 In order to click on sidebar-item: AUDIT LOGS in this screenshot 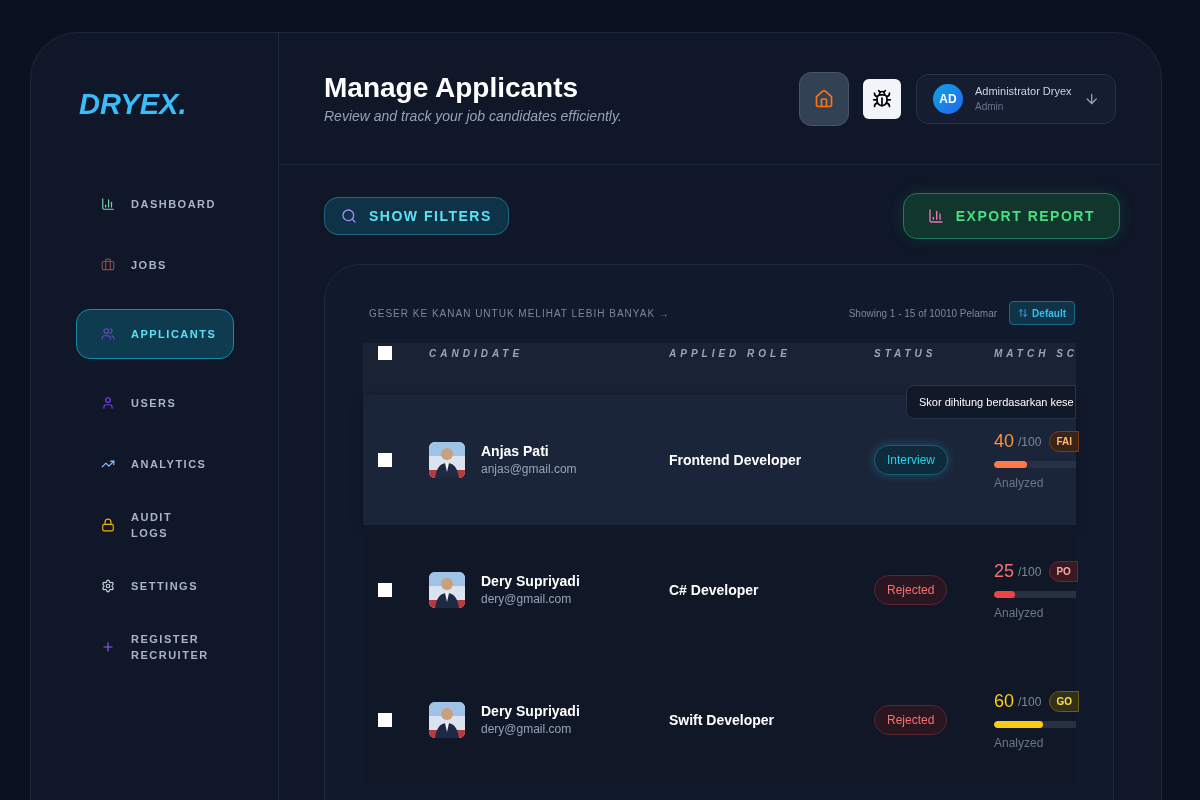, I will do `click(155, 524)`.